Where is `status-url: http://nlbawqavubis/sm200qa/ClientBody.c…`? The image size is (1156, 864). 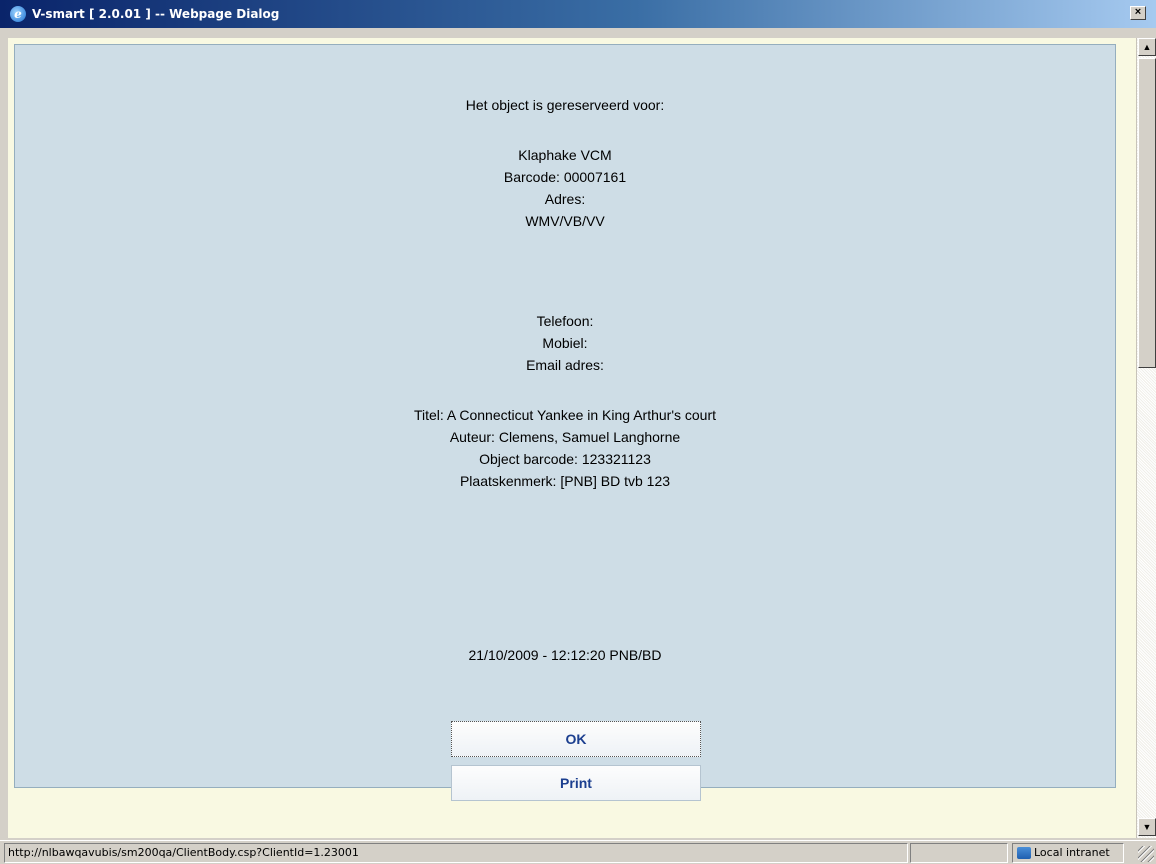 status-url: http://nlbawqavubis/sm200qa/ClientBody.c… is located at coordinates (456, 853).